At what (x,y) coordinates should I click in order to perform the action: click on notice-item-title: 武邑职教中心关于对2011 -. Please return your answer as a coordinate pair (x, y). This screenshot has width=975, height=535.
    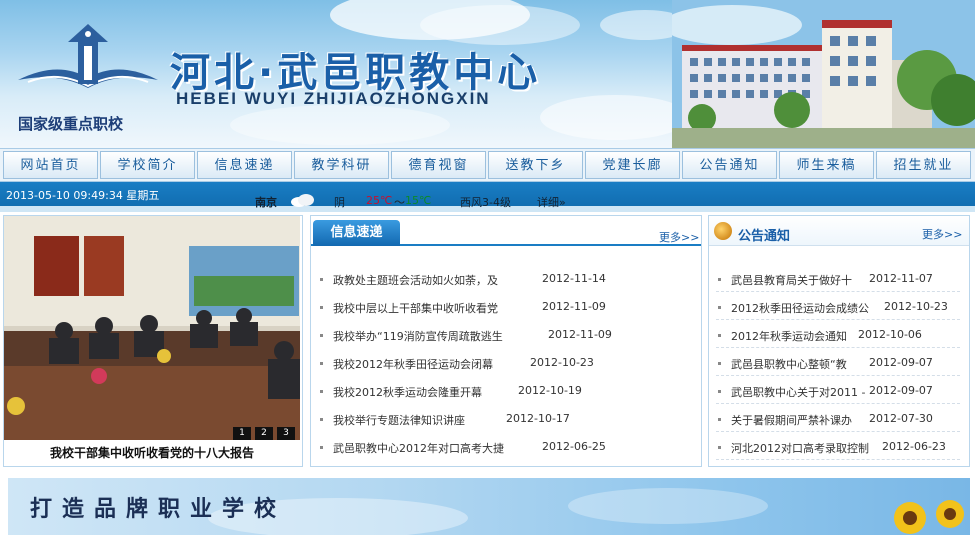
    Looking at the image, I should click on (798, 392).